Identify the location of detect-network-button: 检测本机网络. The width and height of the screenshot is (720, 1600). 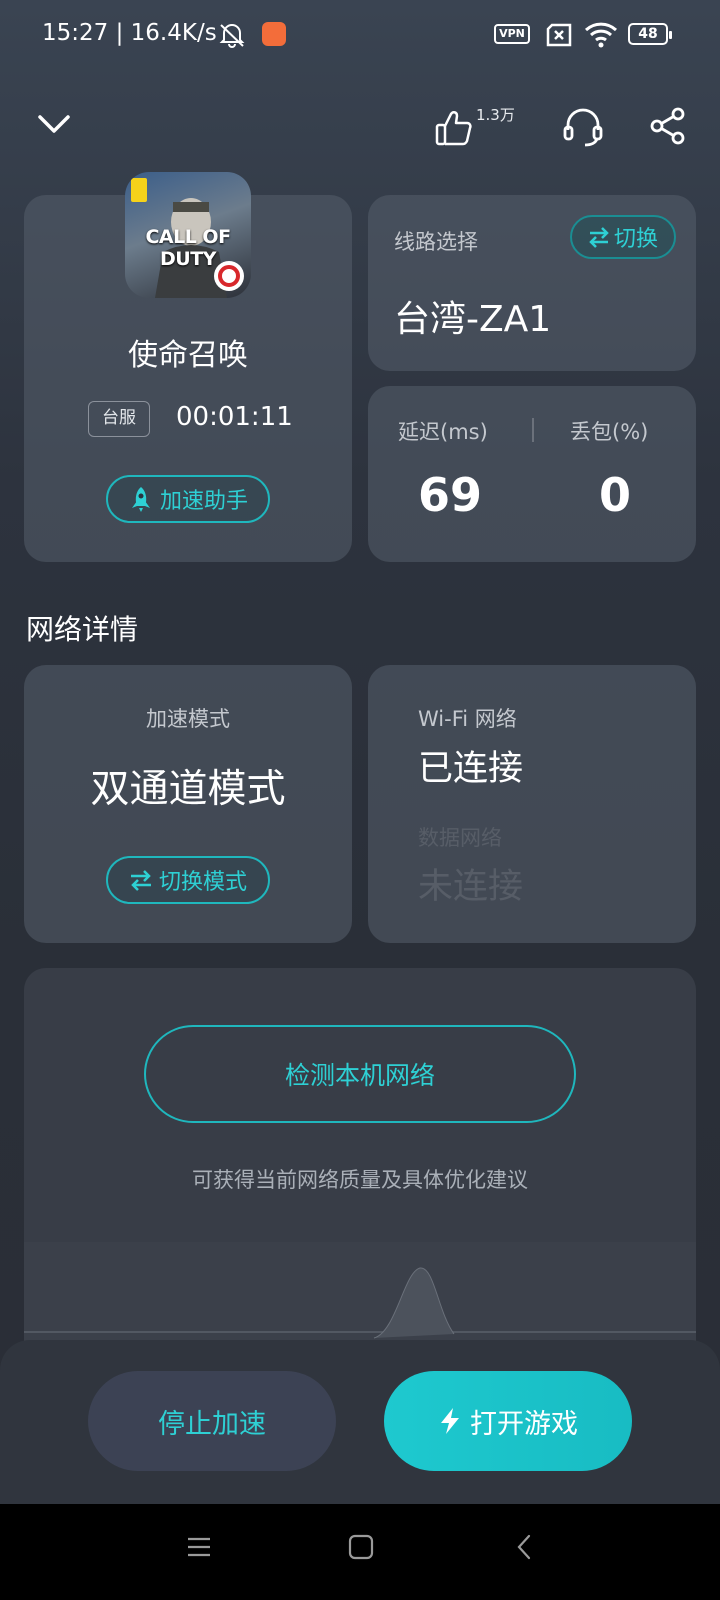
(360, 1074).